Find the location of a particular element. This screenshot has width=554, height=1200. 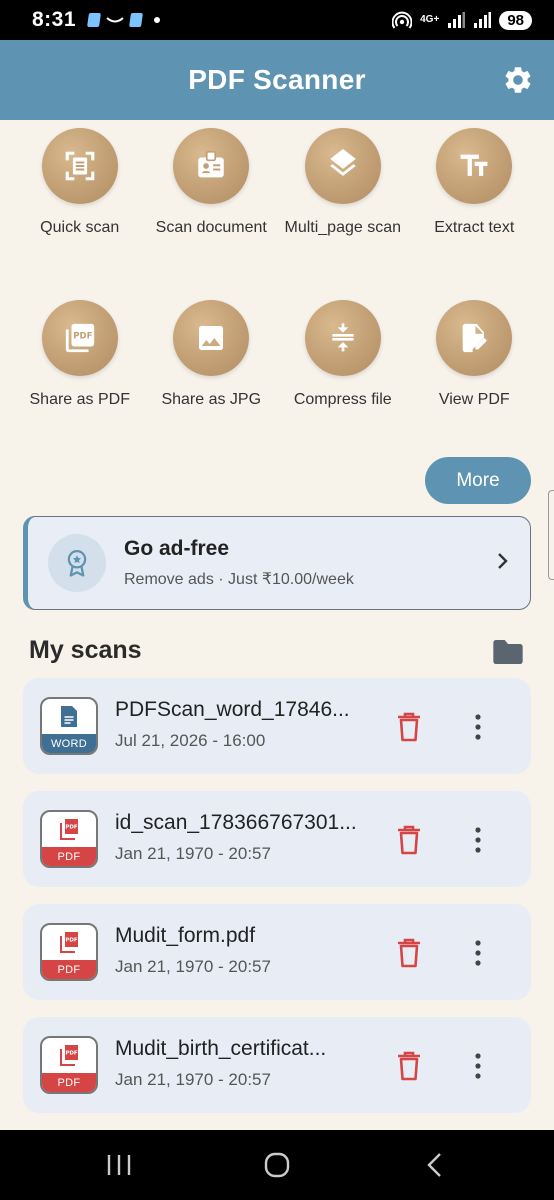

layers-icon is located at coordinates (343, 162).